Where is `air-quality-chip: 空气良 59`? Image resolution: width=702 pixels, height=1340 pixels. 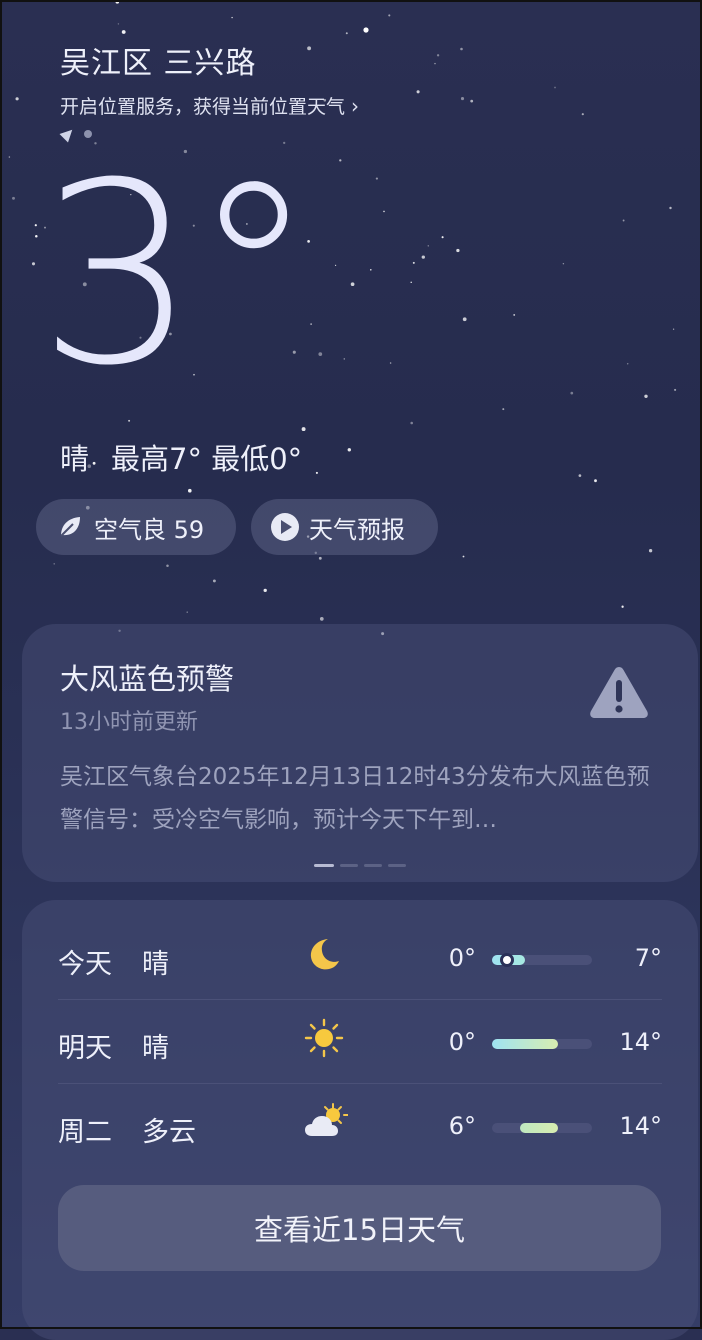
air-quality-chip: 空气良 59 is located at coordinates (136, 527).